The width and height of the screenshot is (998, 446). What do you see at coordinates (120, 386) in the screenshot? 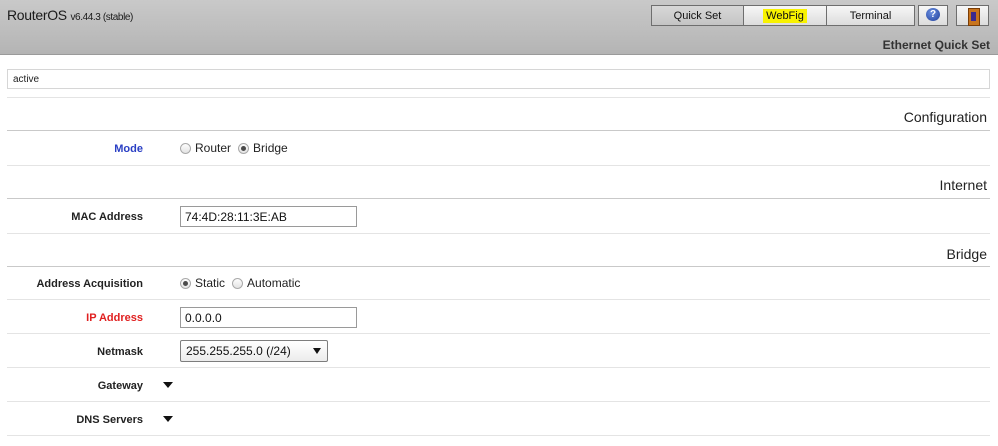
I see `gateway-label: Gateway` at bounding box center [120, 386].